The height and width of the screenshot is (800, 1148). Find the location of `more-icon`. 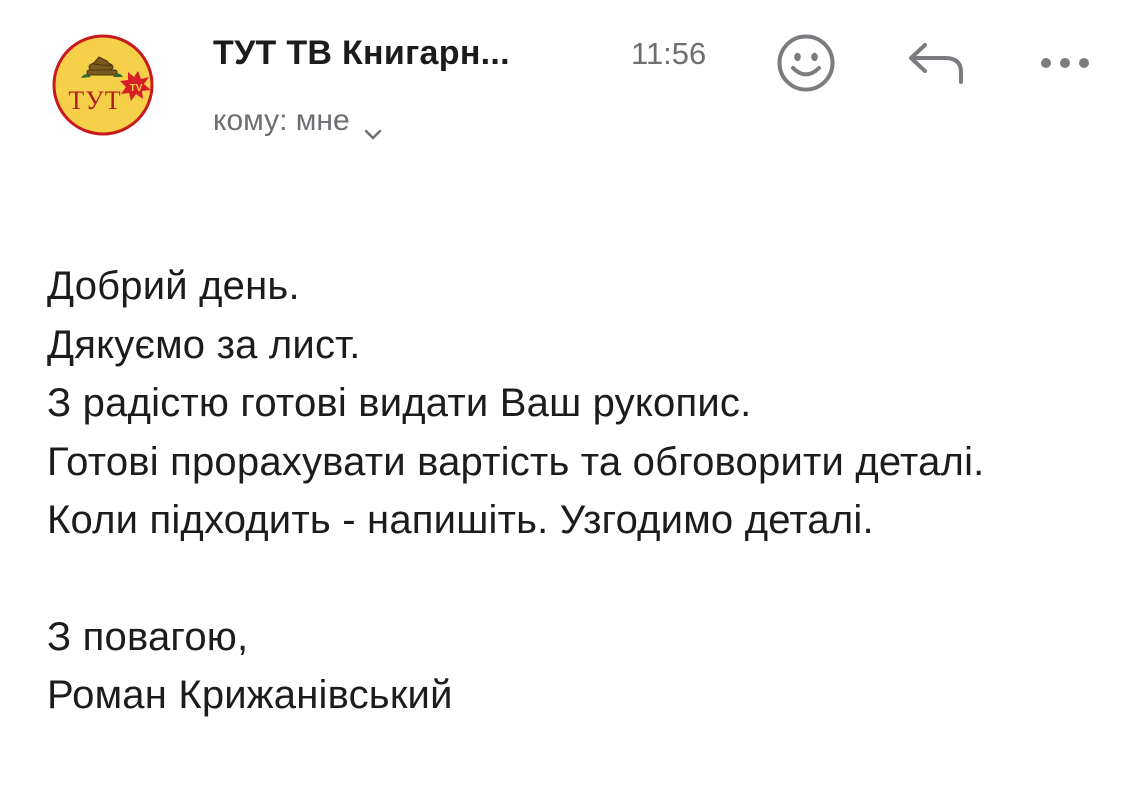

more-icon is located at coordinates (1065, 63).